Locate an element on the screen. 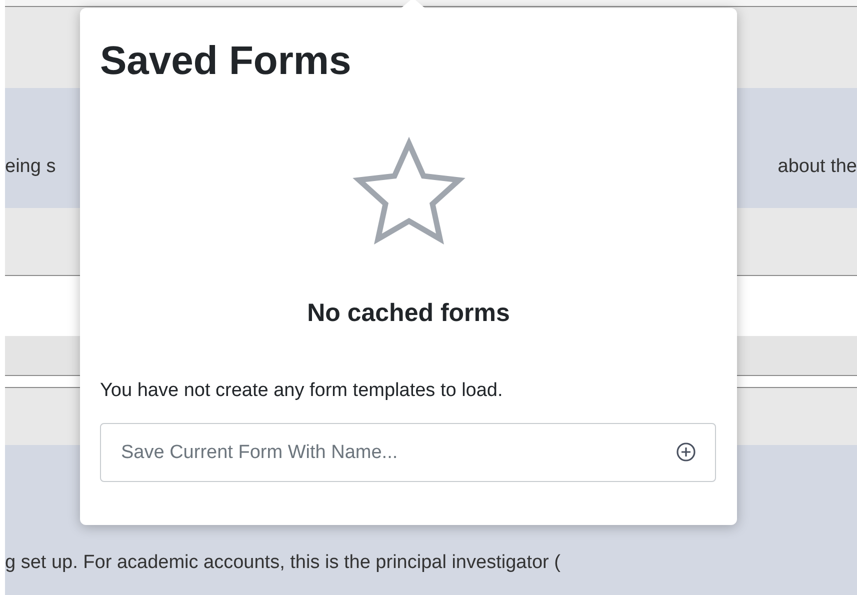 This screenshot has width=857, height=595. plus-circle-icon is located at coordinates (686, 452).